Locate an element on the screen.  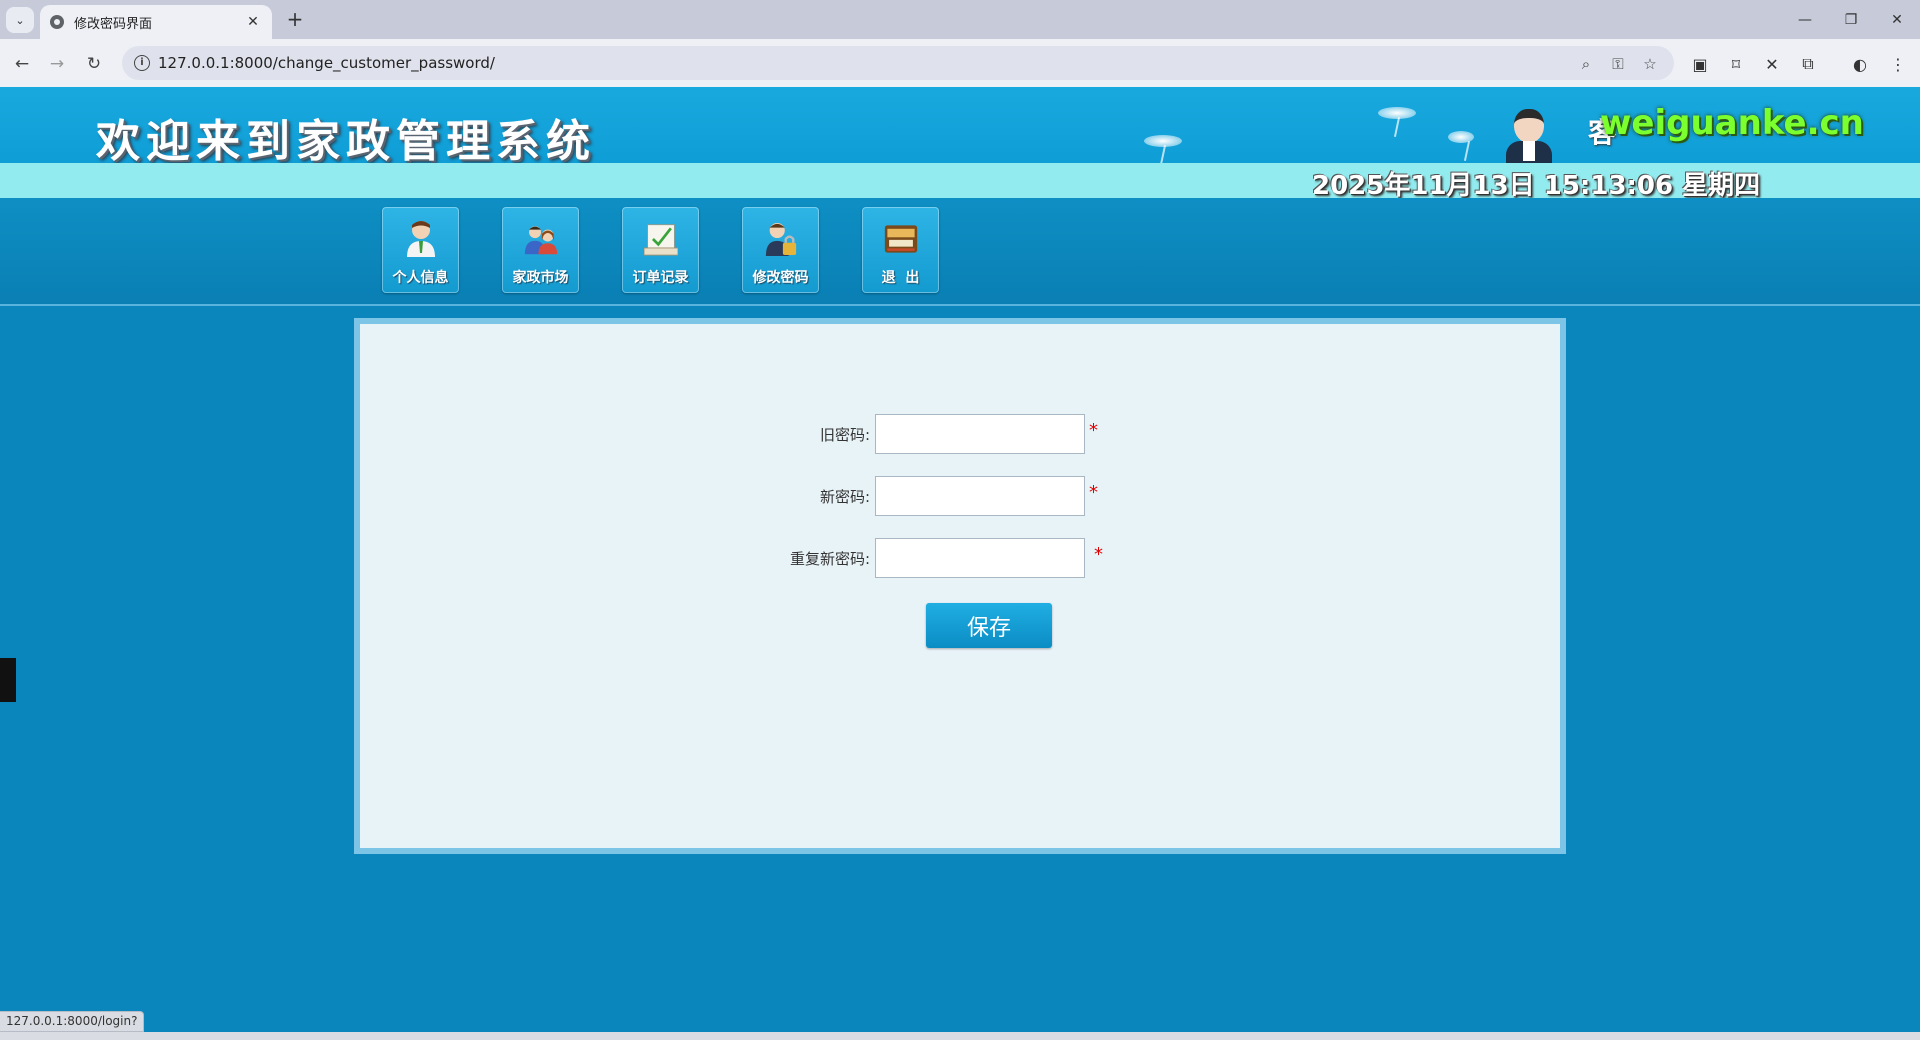
nav-change-password: 修改密码 is located at coordinates (780, 250).